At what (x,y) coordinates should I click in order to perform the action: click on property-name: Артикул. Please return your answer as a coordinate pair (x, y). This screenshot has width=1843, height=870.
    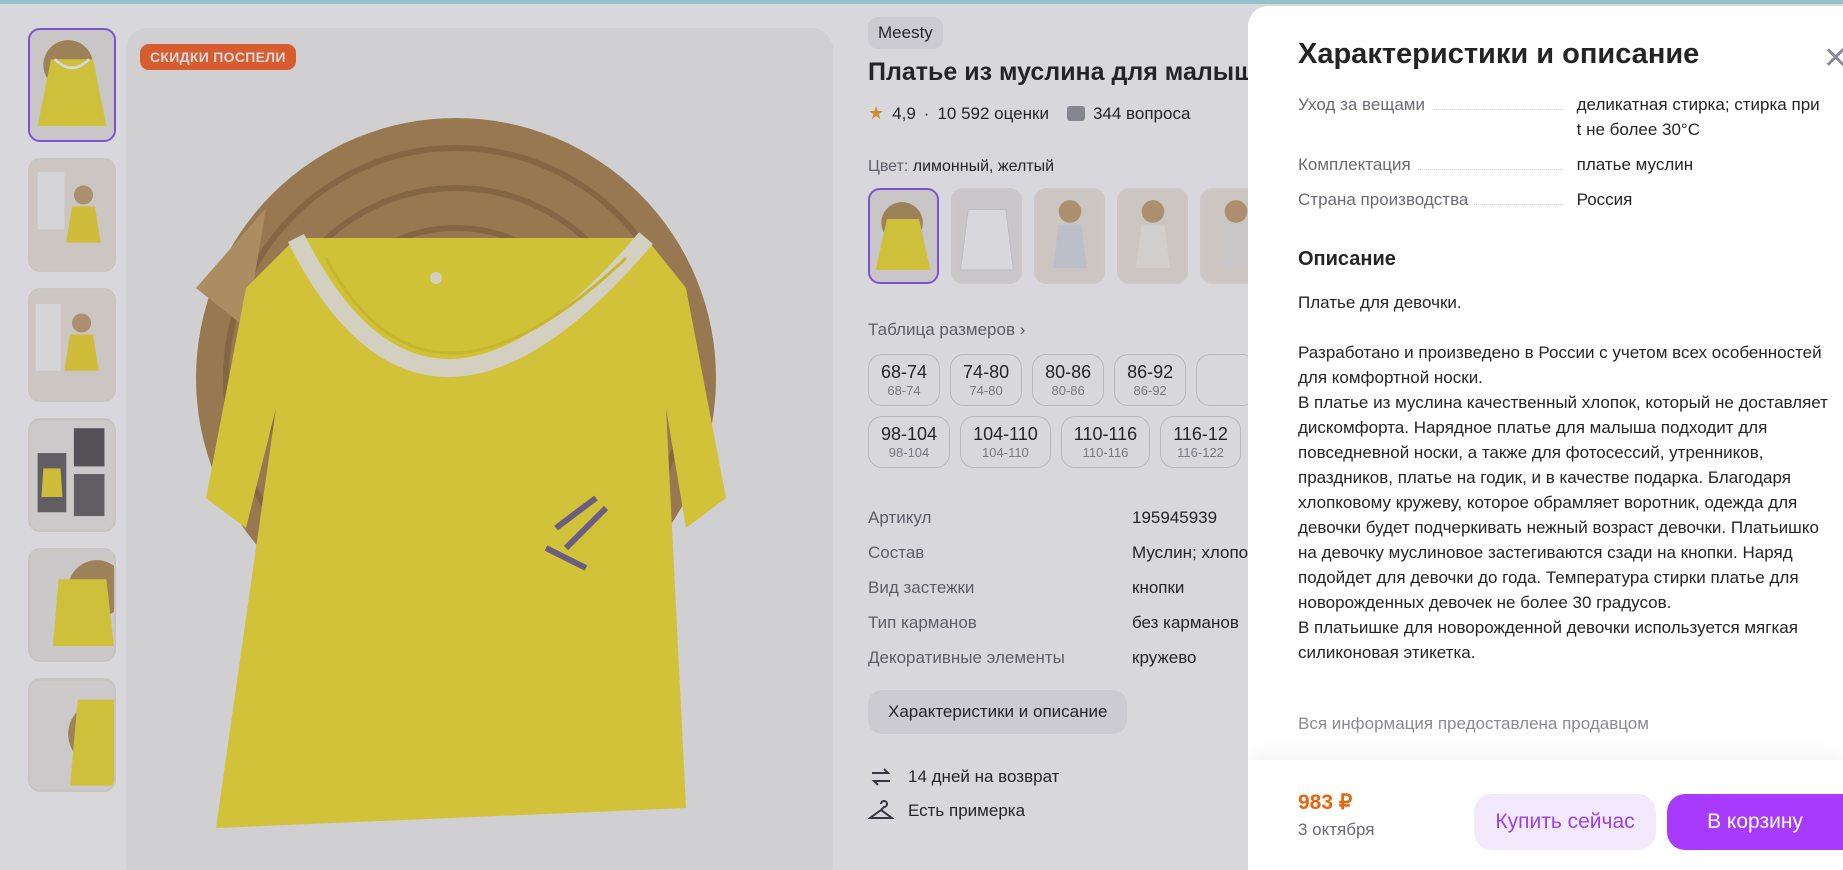
    Looking at the image, I should click on (900, 517).